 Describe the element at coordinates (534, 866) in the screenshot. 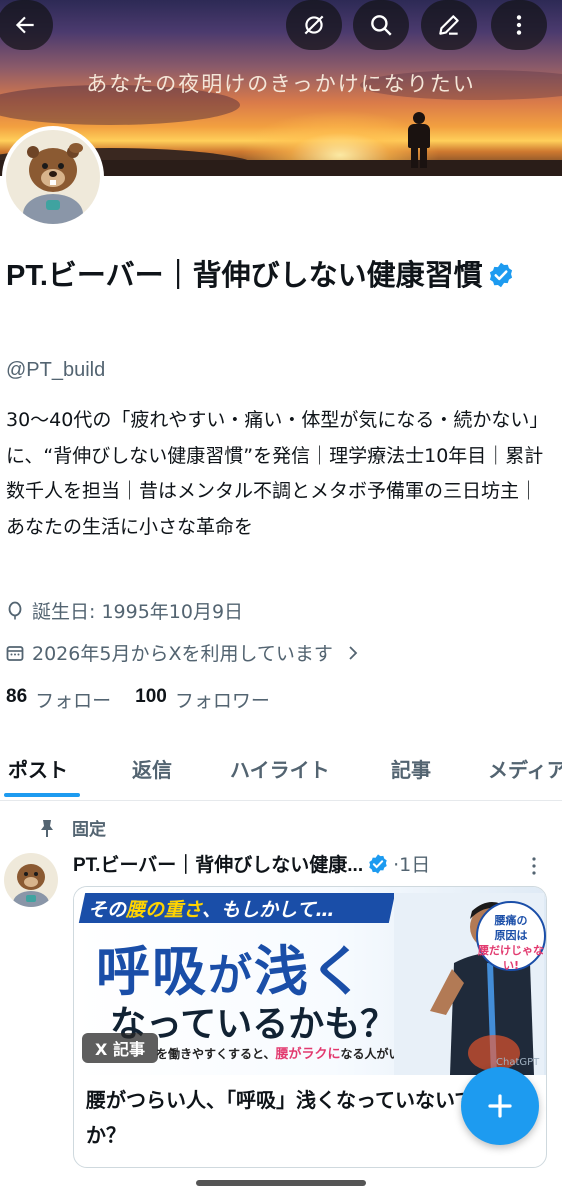

I see `post-more-icon` at that location.